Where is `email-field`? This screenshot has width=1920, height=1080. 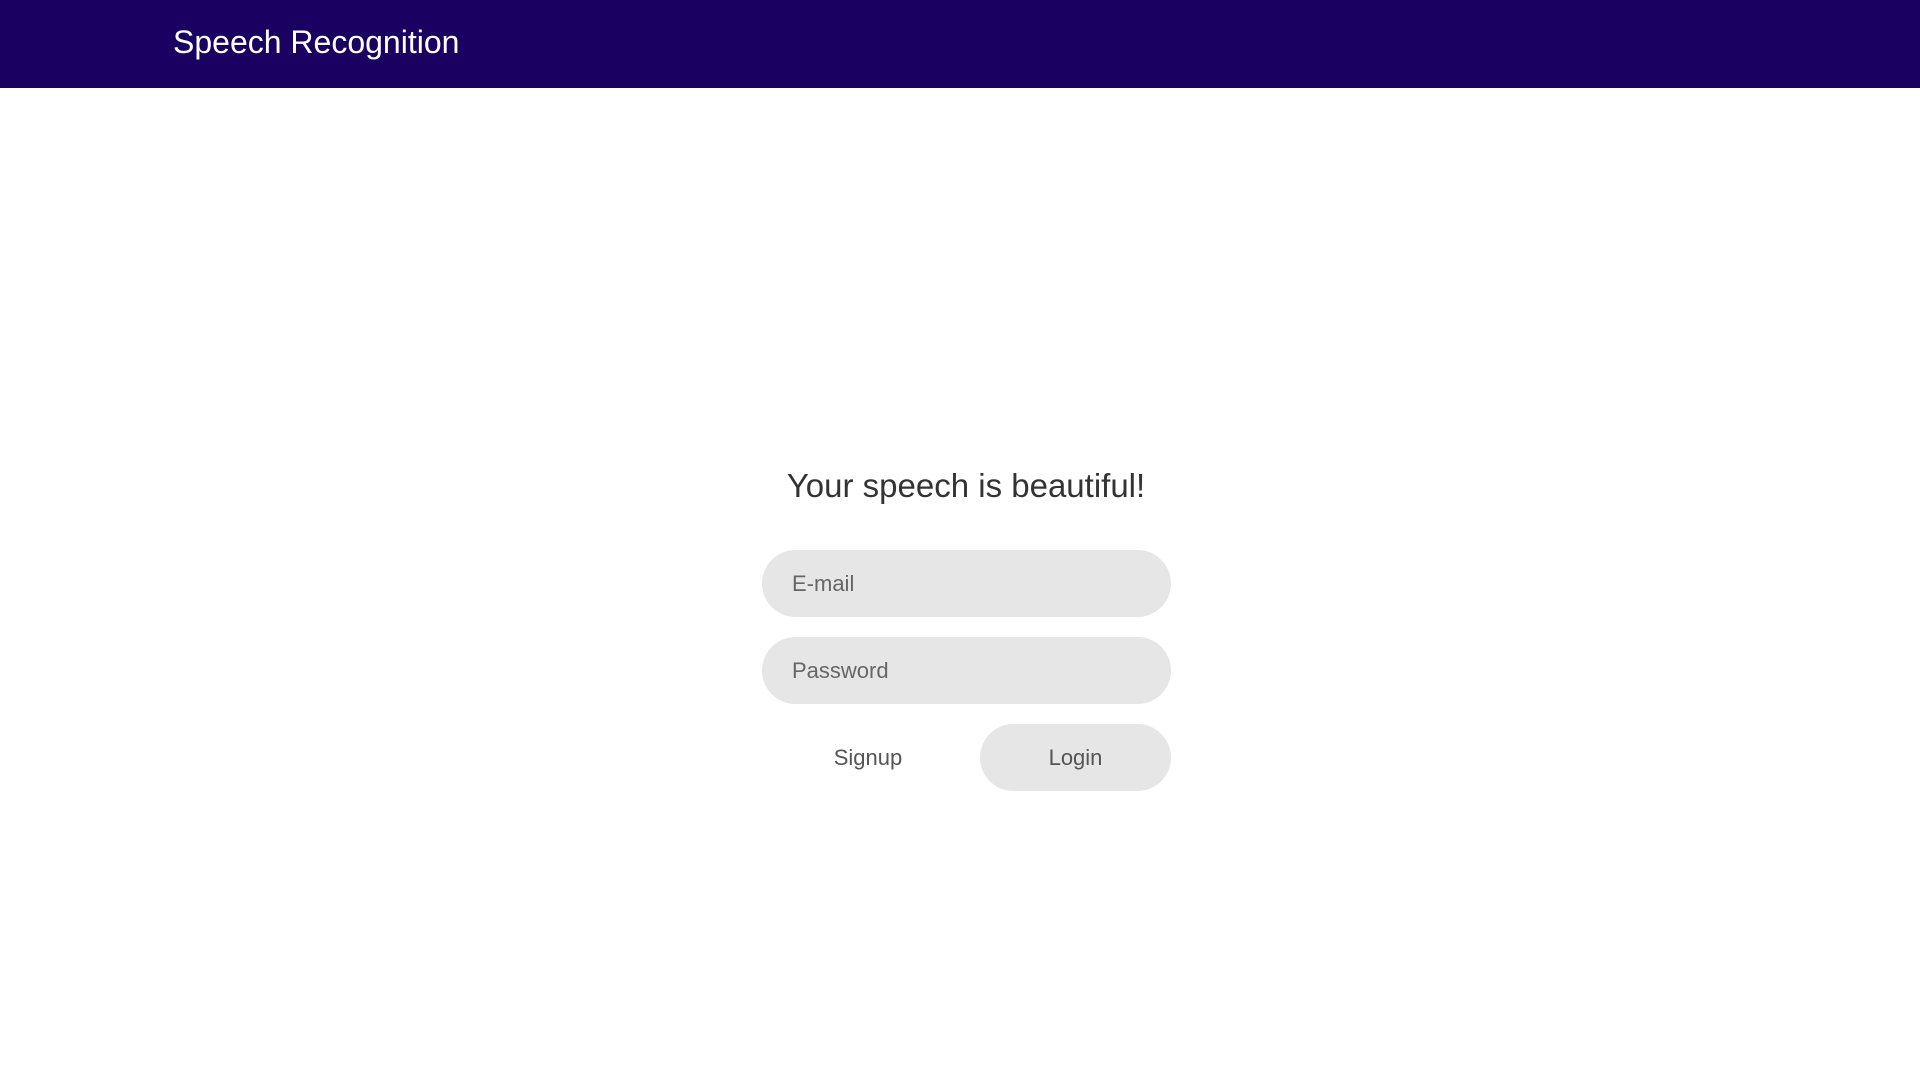
email-field is located at coordinates (966, 583).